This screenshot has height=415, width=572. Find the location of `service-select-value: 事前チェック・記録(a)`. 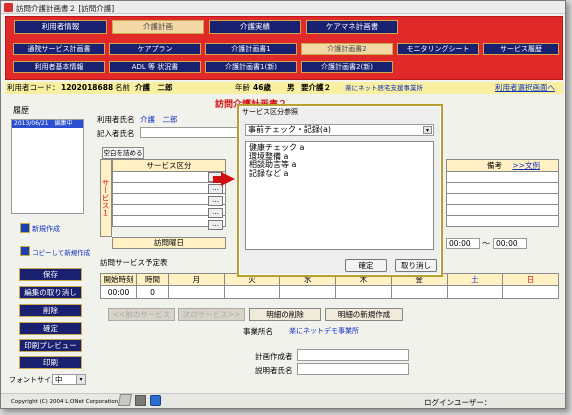

service-select-value: 事前チェック・記録(a) is located at coordinates (289, 129).